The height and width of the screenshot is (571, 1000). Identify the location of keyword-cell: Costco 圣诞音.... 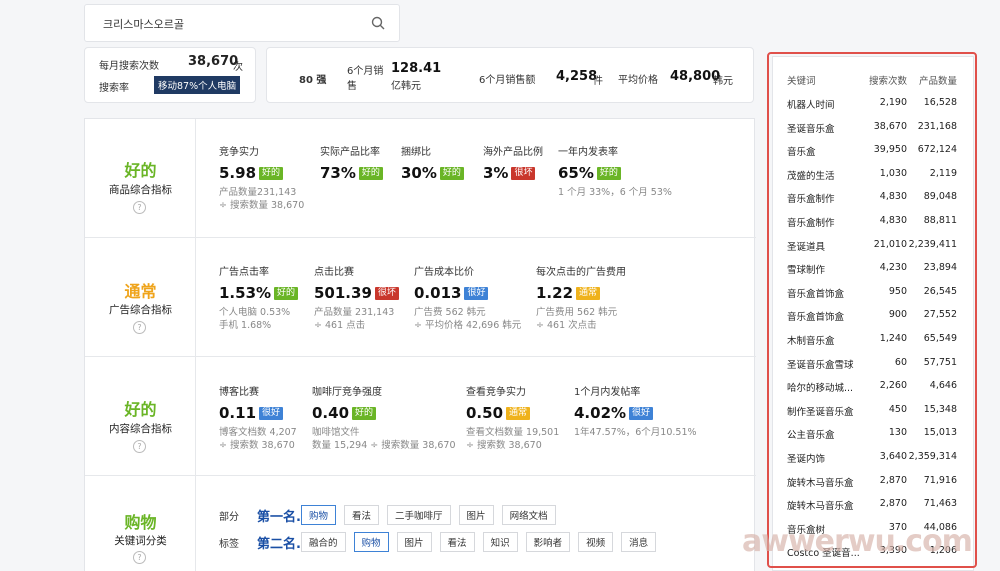
(823, 554).